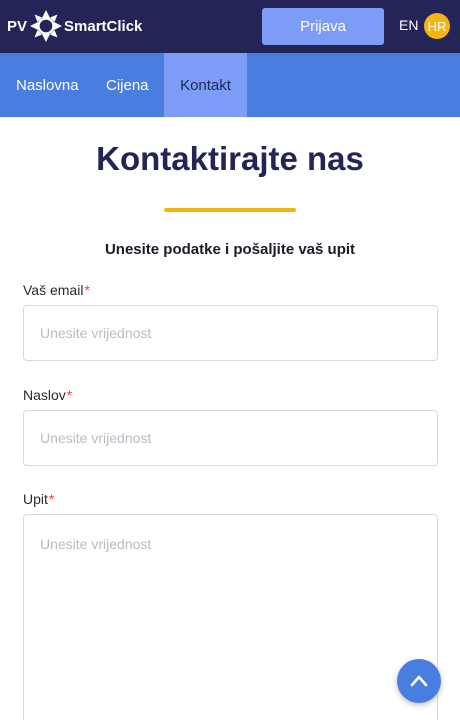  I want to click on inquiry-label-text: Upit, so click(35, 499).